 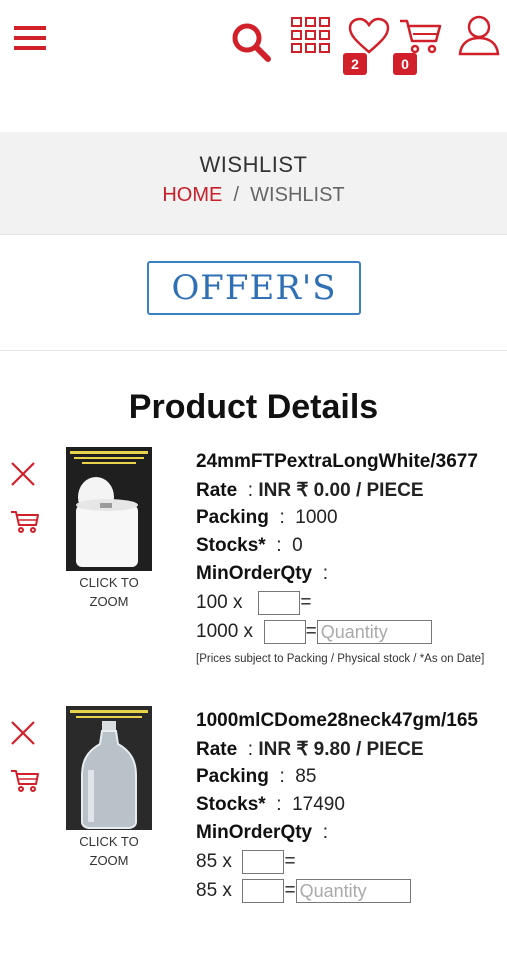 What do you see at coordinates (310, 749) in the screenshot?
I see `product-rate: Rate : INR ₹ 9.80 / PIECE` at bounding box center [310, 749].